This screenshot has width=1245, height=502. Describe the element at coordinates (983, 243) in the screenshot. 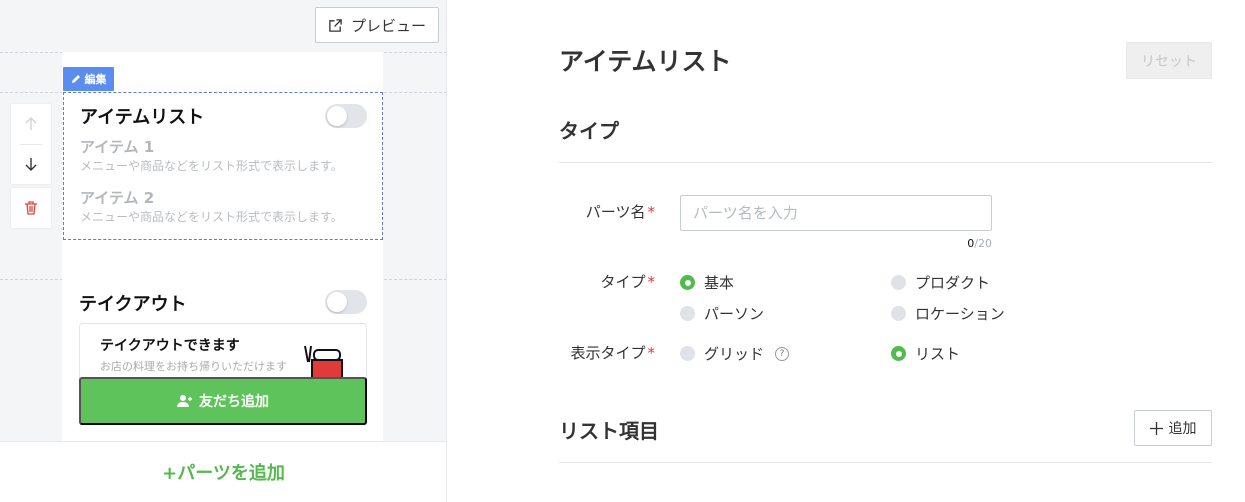

I see `char-count-max: /20` at that location.